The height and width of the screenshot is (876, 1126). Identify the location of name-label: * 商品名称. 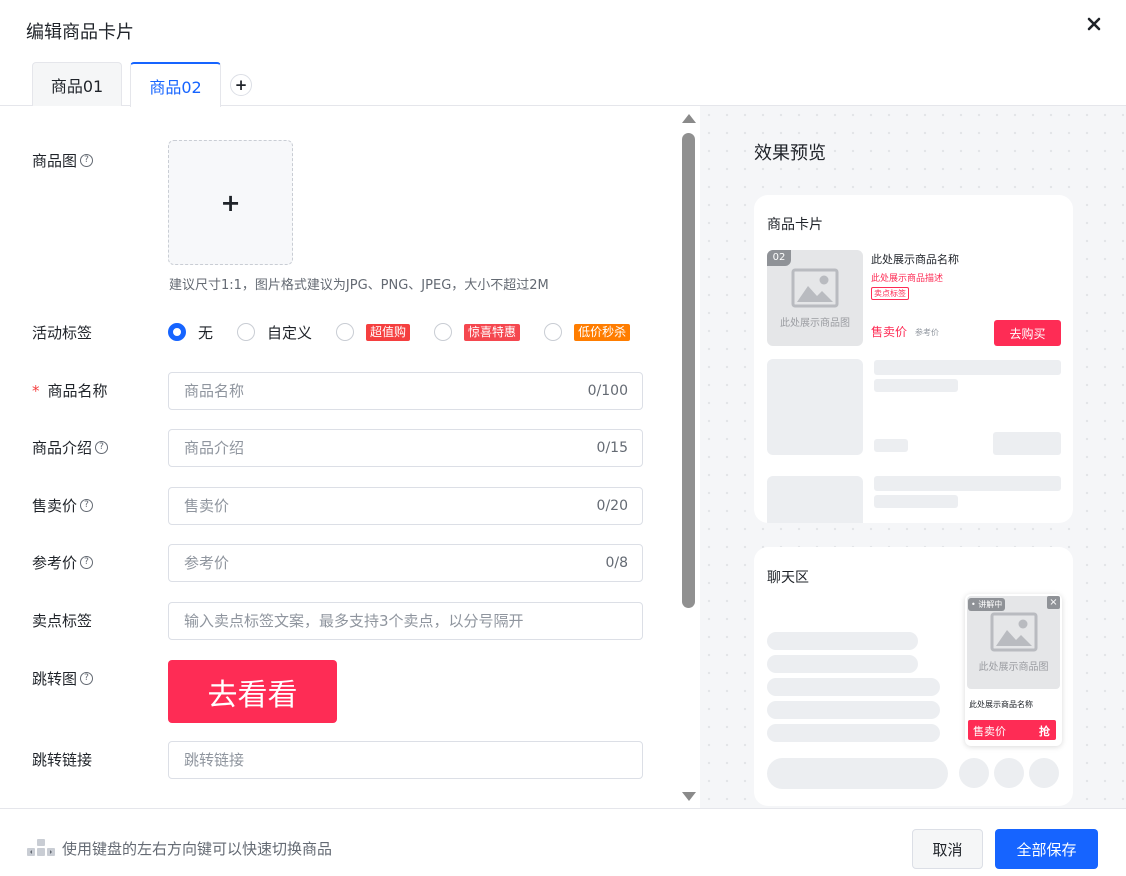
(70, 390).